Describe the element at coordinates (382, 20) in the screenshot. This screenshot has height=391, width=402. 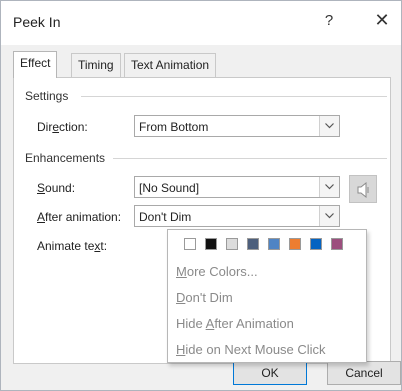
I see `close-button: ✕` at that location.